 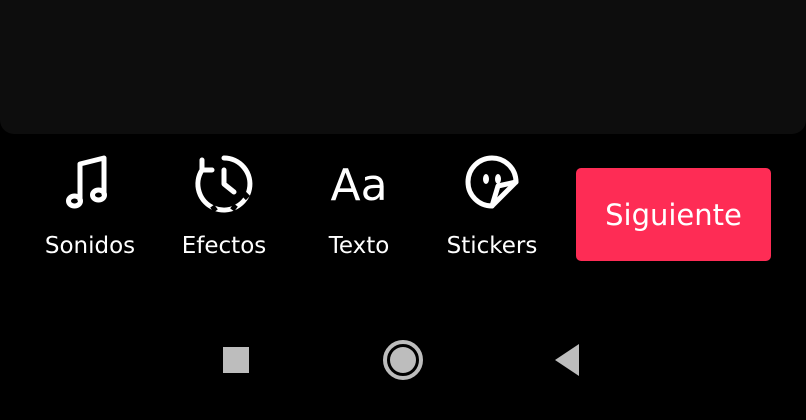 I want to click on back-button, so click(x=567, y=360).